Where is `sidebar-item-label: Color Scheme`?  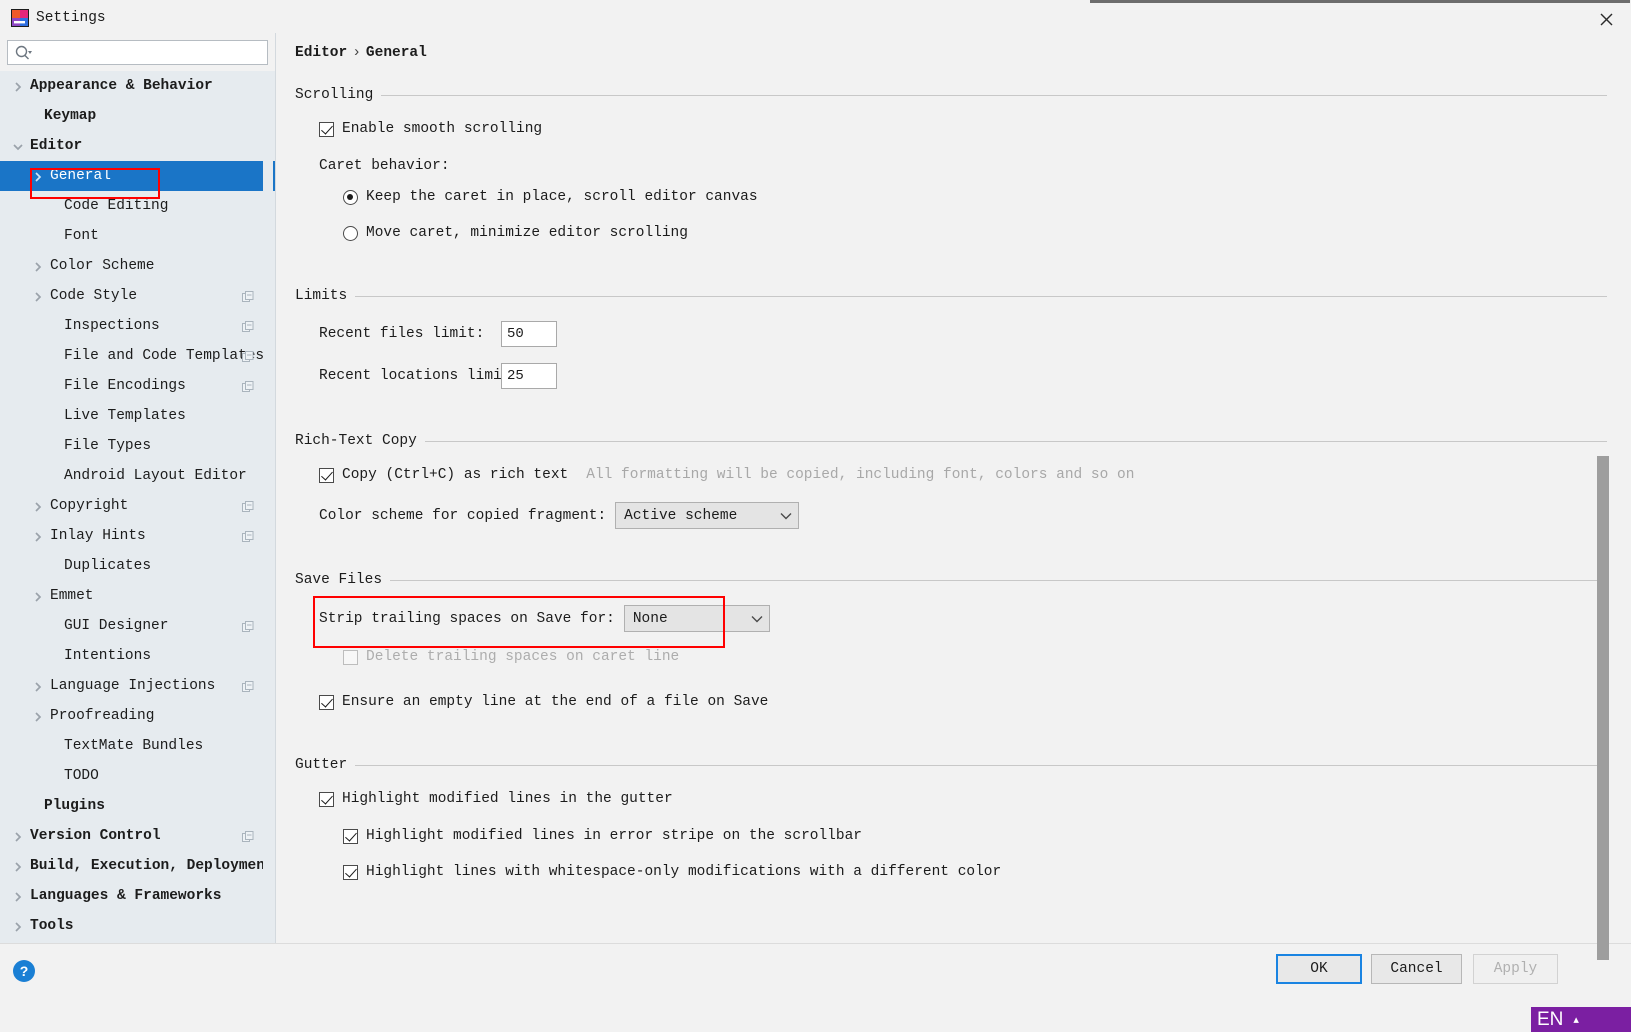
sidebar-item-label: Color Scheme is located at coordinates (102, 266).